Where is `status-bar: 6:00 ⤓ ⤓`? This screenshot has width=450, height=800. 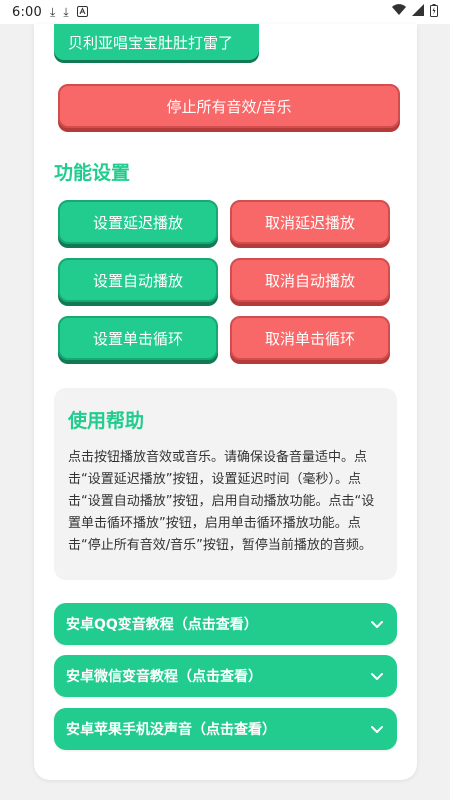
status-bar: 6:00 ⤓ ⤓ is located at coordinates (225, 12).